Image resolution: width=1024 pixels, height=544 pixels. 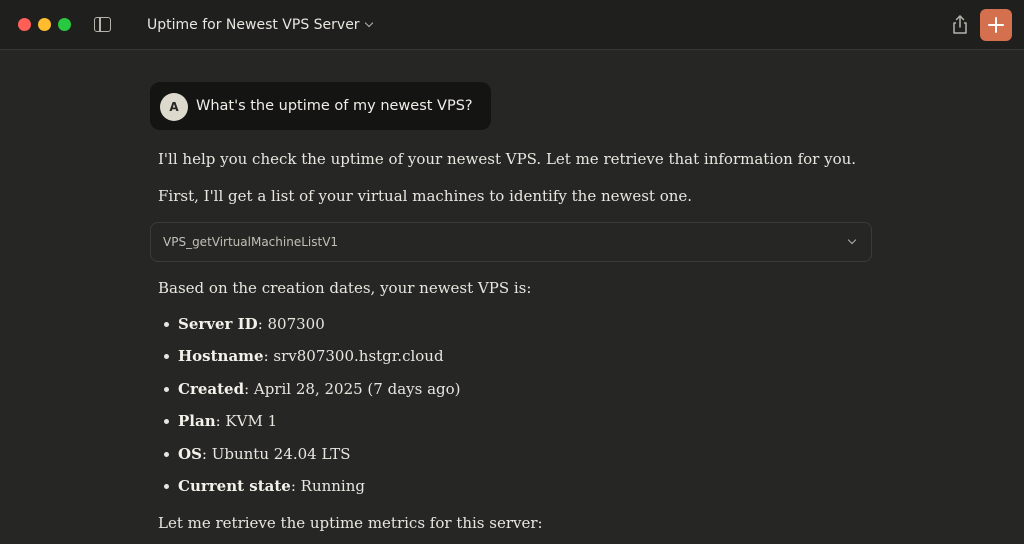 I want to click on user-message: A What's the uptime of my newest VPS?, so click(x=320, y=106).